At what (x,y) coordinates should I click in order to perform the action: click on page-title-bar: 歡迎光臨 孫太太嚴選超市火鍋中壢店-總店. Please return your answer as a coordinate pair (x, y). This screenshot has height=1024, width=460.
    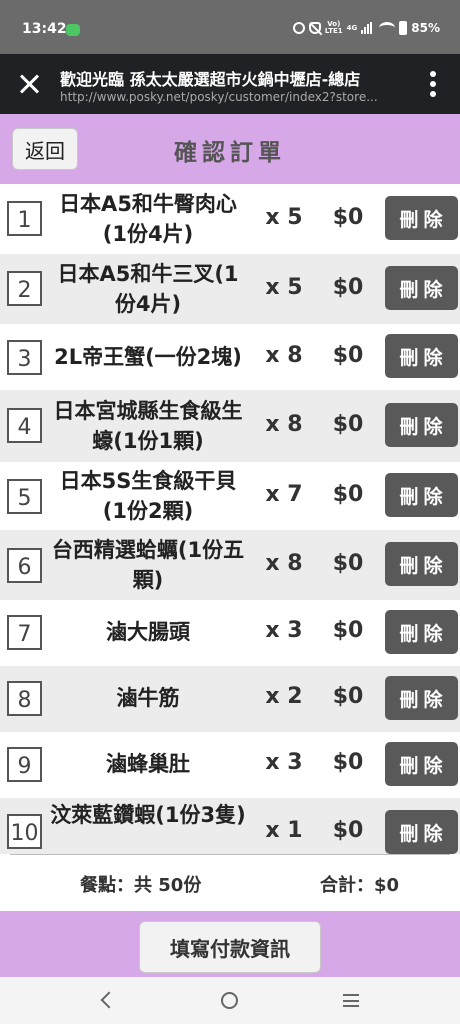
    Looking at the image, I should click on (210, 79).